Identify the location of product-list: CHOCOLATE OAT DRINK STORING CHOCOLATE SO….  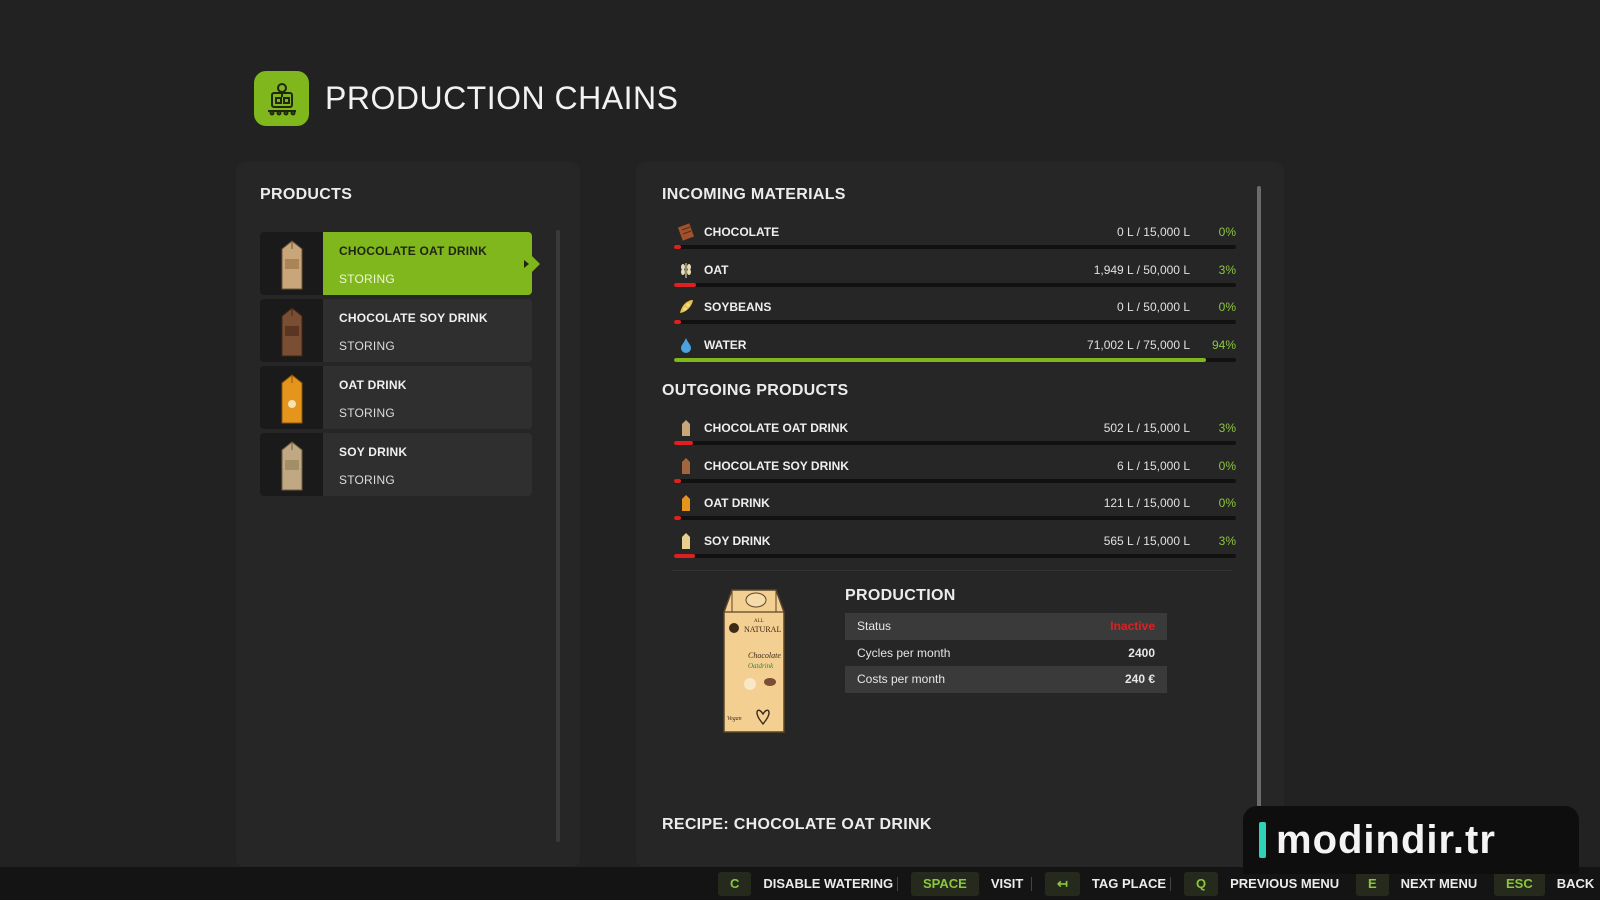
(400, 366).